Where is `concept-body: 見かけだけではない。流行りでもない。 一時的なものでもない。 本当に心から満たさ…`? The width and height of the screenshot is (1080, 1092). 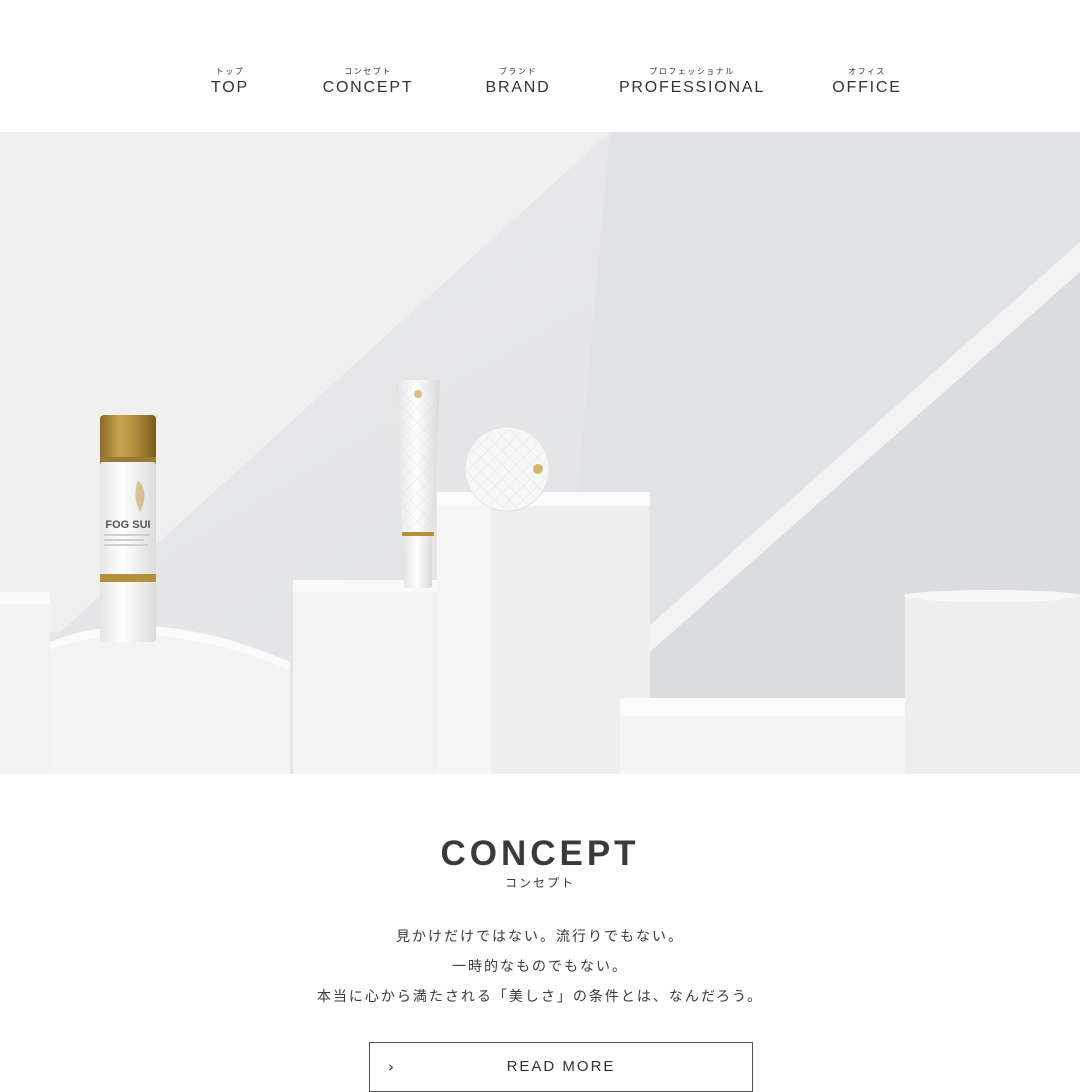 concept-body: 見かけだけではない。流行りでもない。 一時的なものでもない。 本当に心から満たさ… is located at coordinates (540, 967).